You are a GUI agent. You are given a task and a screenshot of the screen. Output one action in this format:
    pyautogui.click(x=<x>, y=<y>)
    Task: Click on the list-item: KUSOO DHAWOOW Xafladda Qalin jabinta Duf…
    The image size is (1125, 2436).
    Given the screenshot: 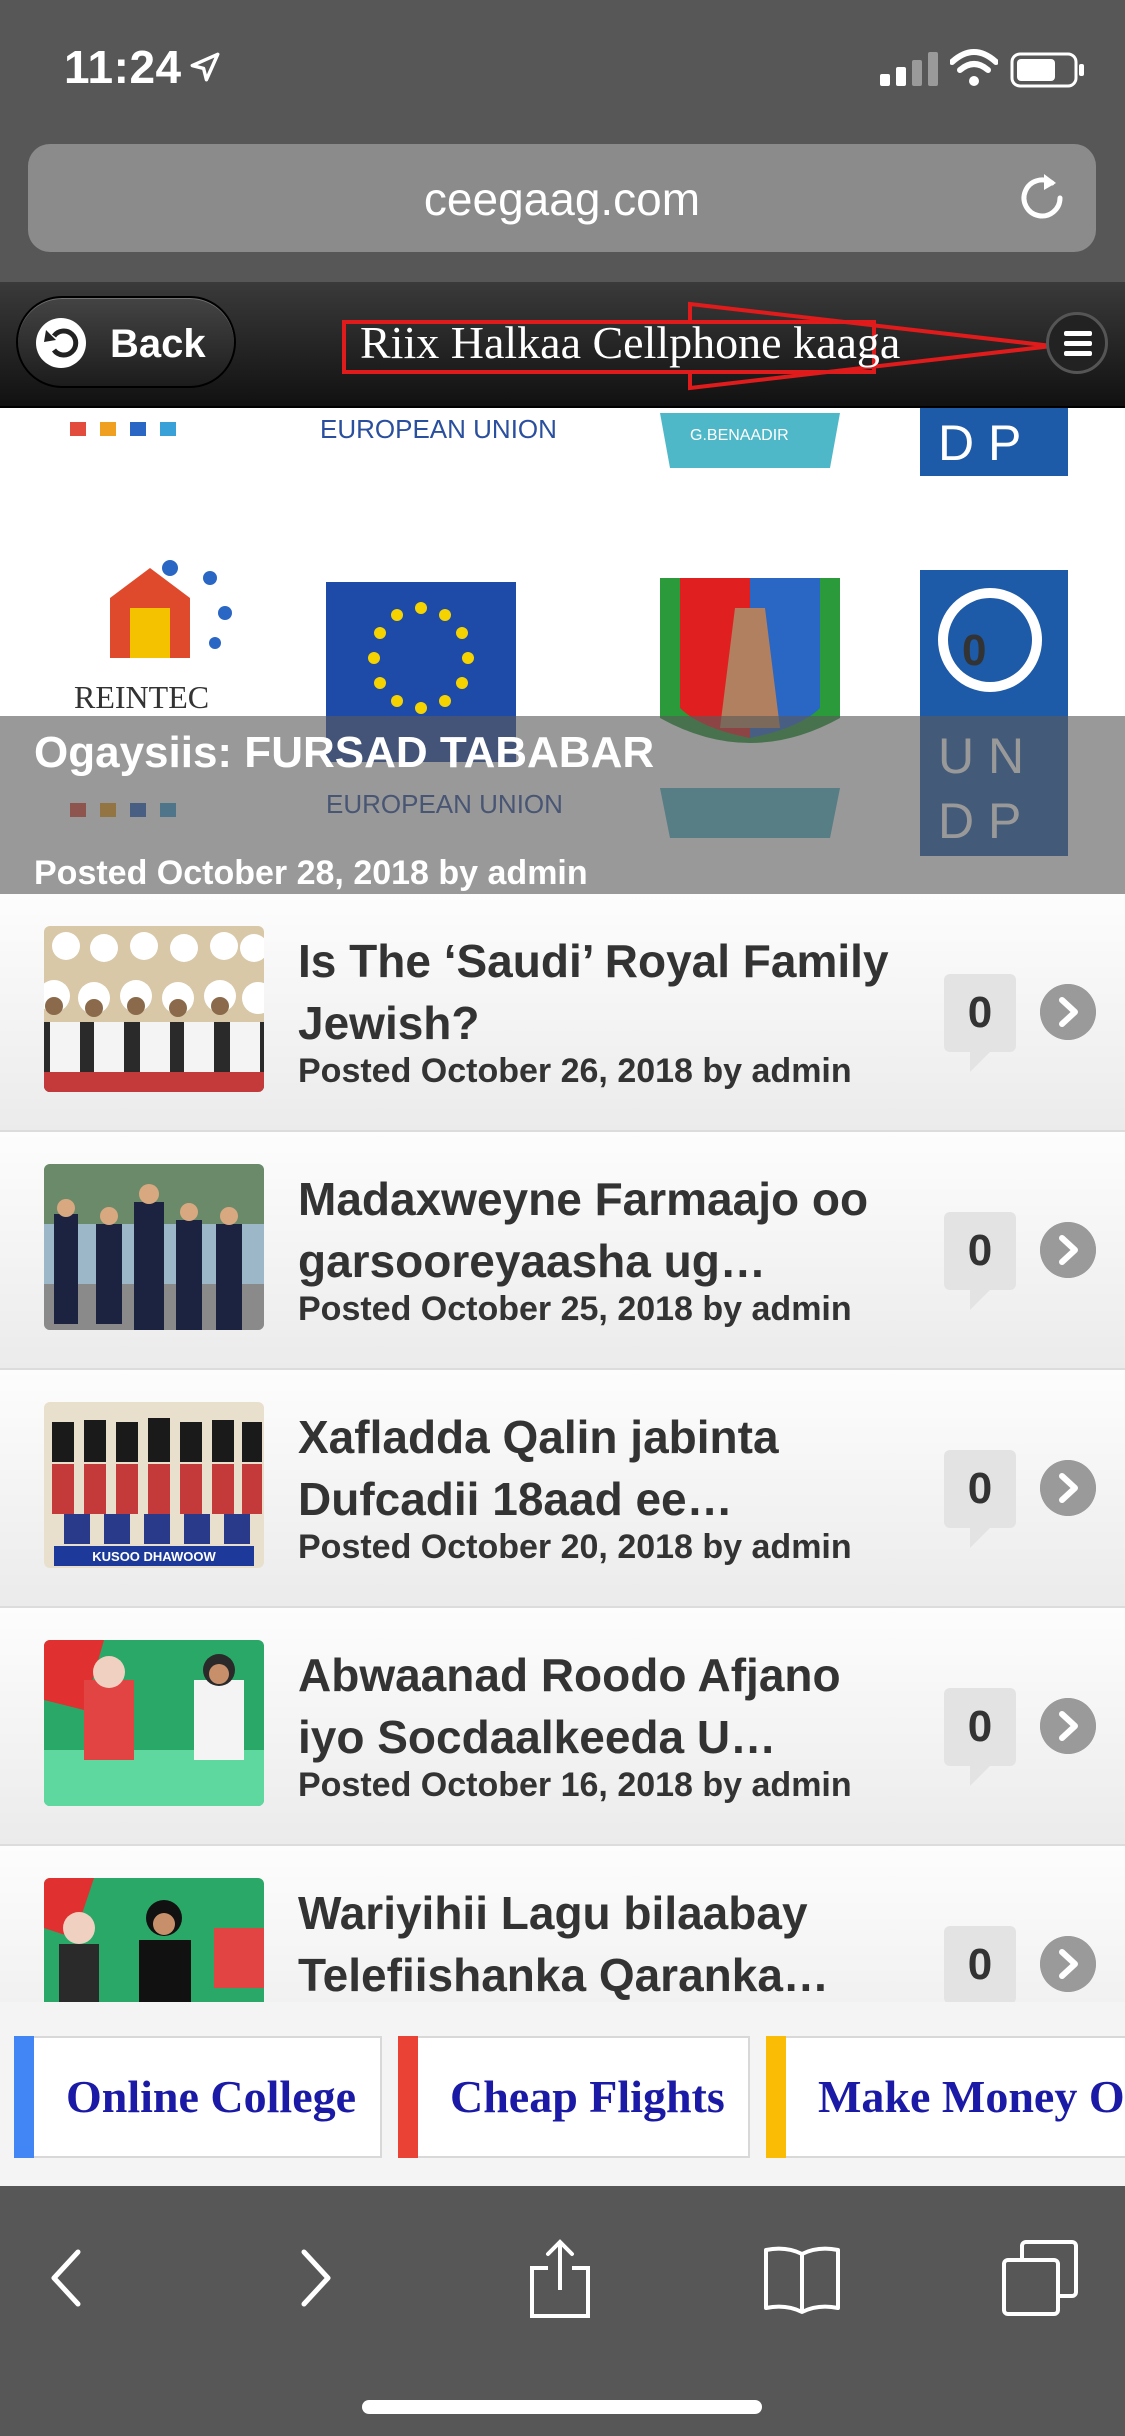 What is the action you would take?
    pyautogui.click(x=562, y=1489)
    